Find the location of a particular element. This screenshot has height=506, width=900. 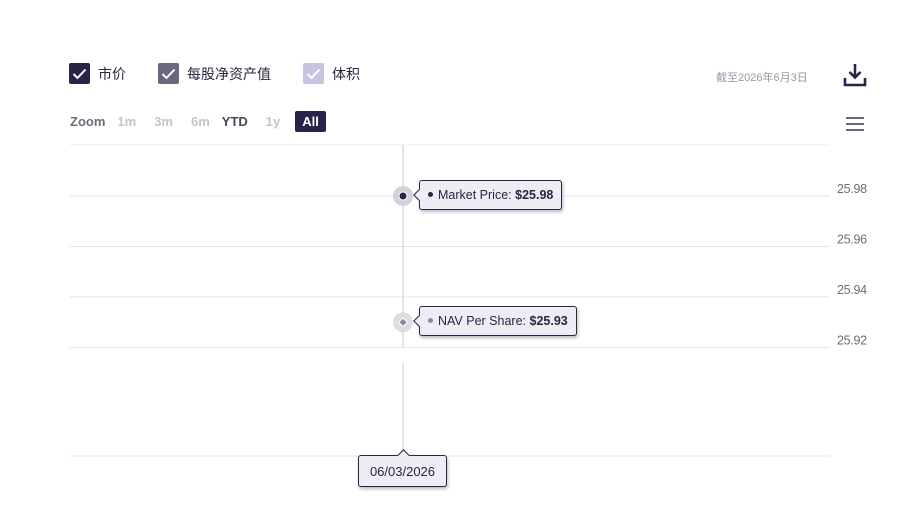

tooltip-market-price-value: $25.98 is located at coordinates (534, 195).